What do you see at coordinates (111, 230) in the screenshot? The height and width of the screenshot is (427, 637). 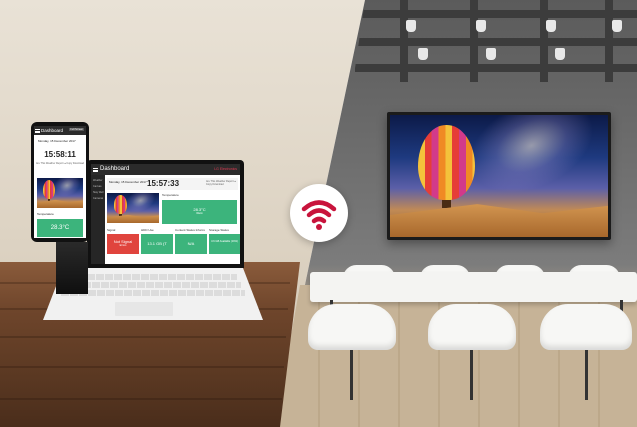 I see `tile-label: Signal` at bounding box center [111, 230].